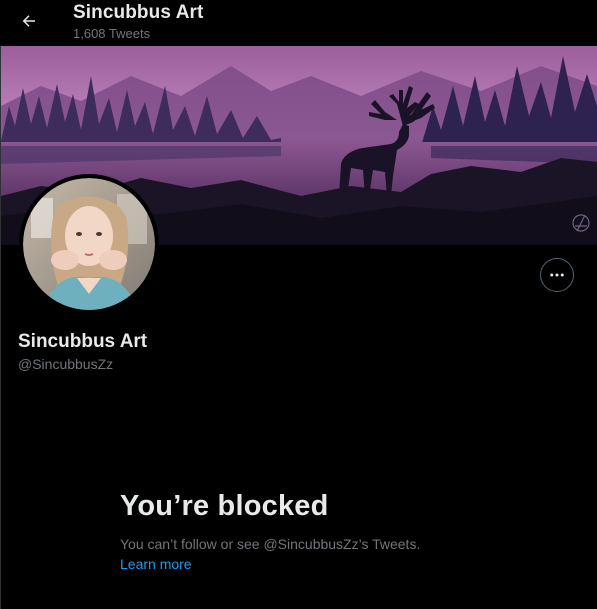  I want to click on header-title: Sincubbus Art, so click(138, 12).